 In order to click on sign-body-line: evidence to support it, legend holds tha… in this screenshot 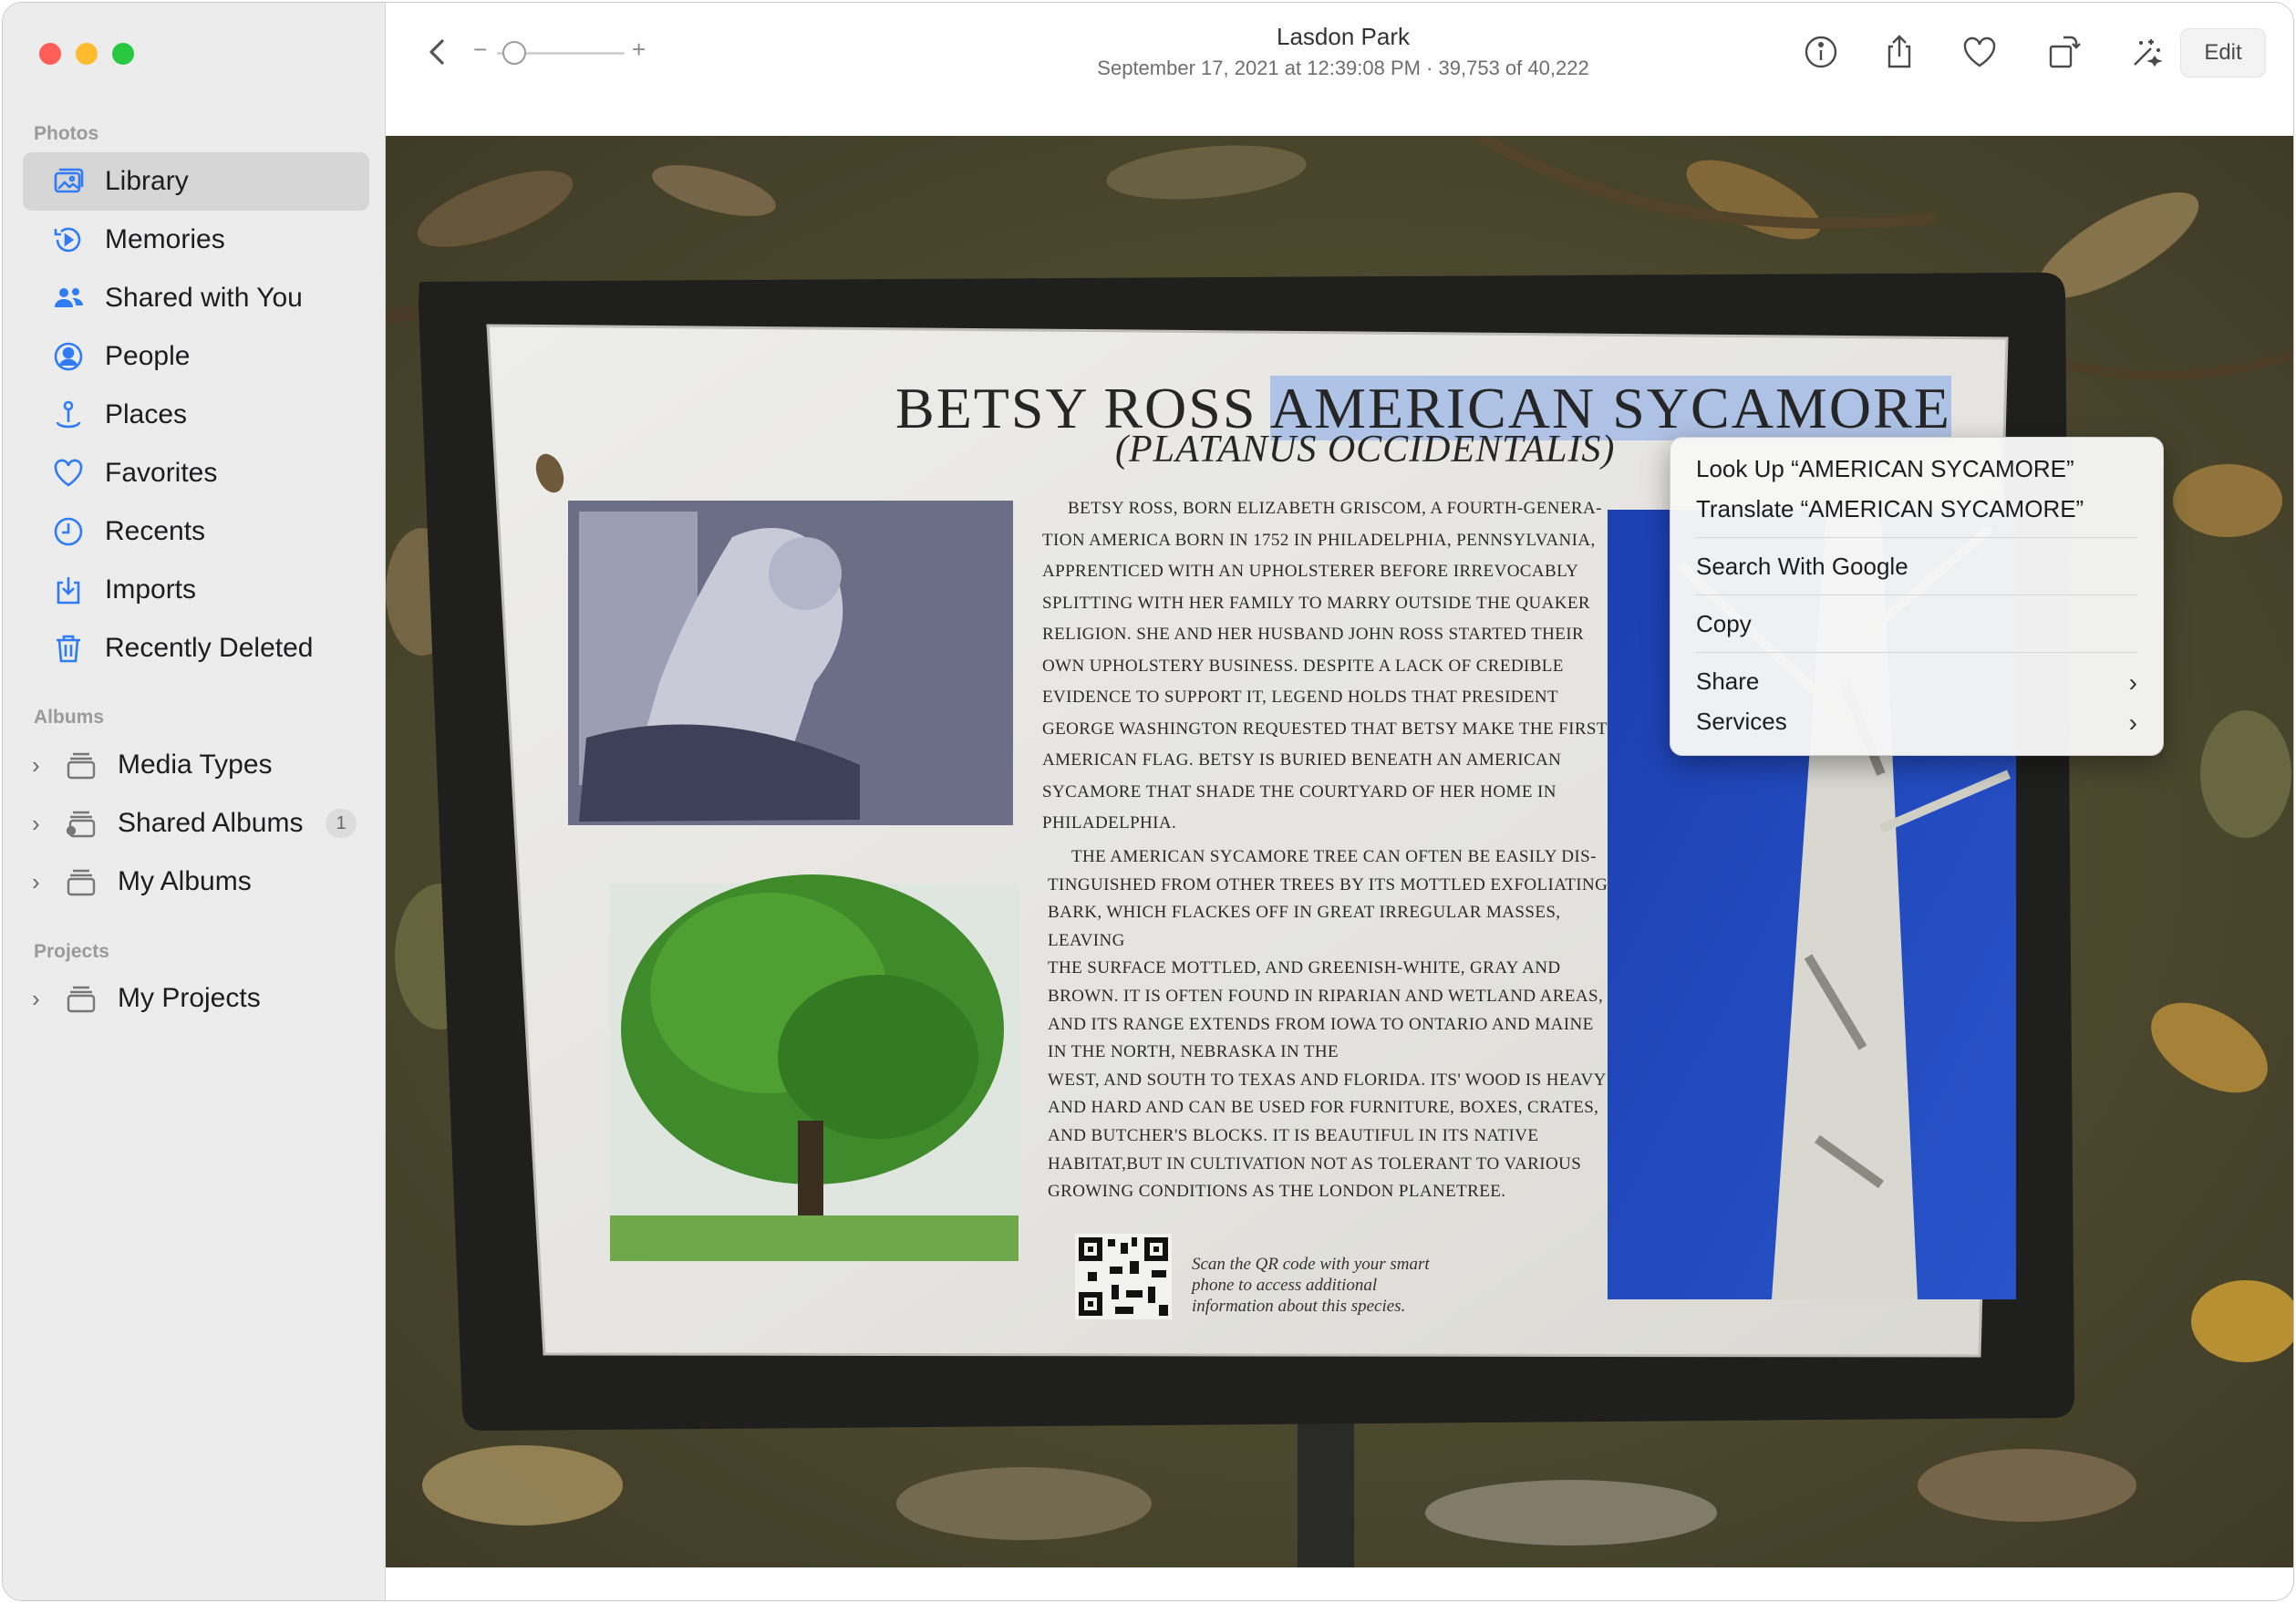, I will do `click(1300, 697)`.